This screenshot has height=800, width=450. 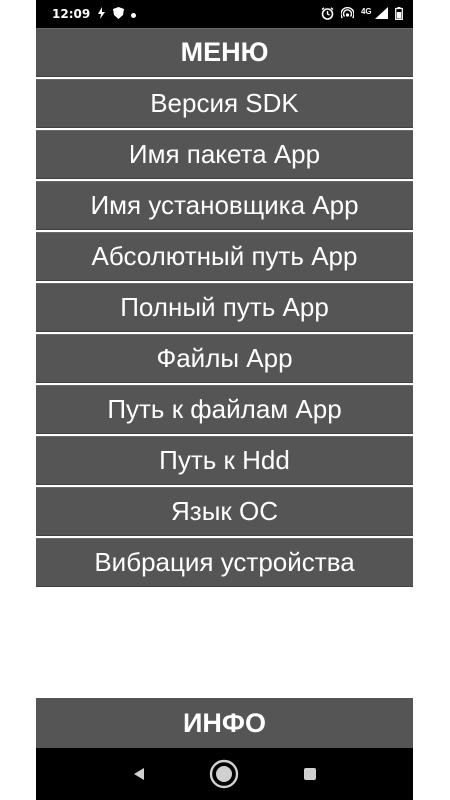 I want to click on menu-item-absolute-path: Абсолютный путь App, so click(x=224, y=256).